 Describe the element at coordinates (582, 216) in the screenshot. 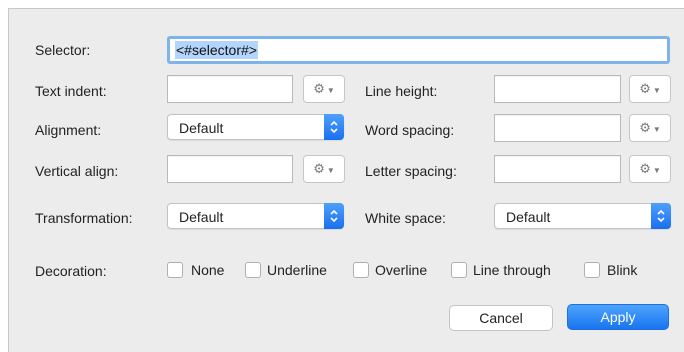

I see `white-space-select: Default` at that location.